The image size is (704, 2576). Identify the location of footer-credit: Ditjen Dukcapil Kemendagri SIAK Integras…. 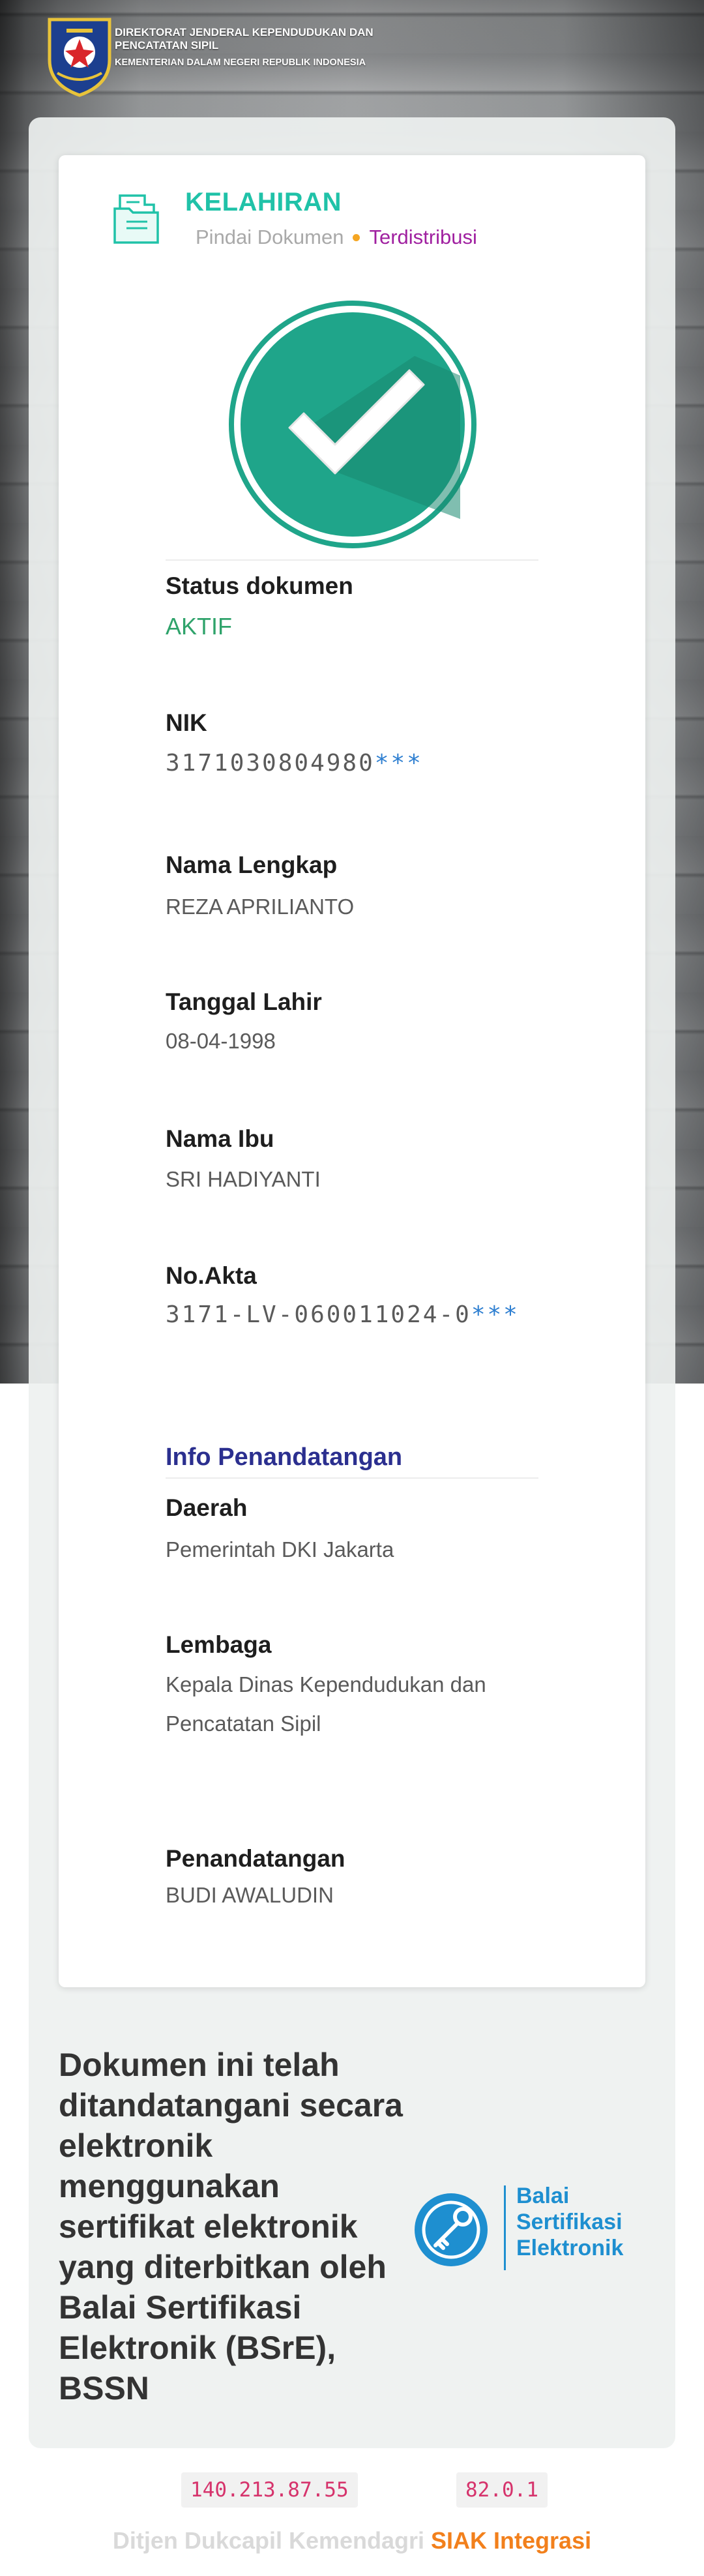
(352, 2540).